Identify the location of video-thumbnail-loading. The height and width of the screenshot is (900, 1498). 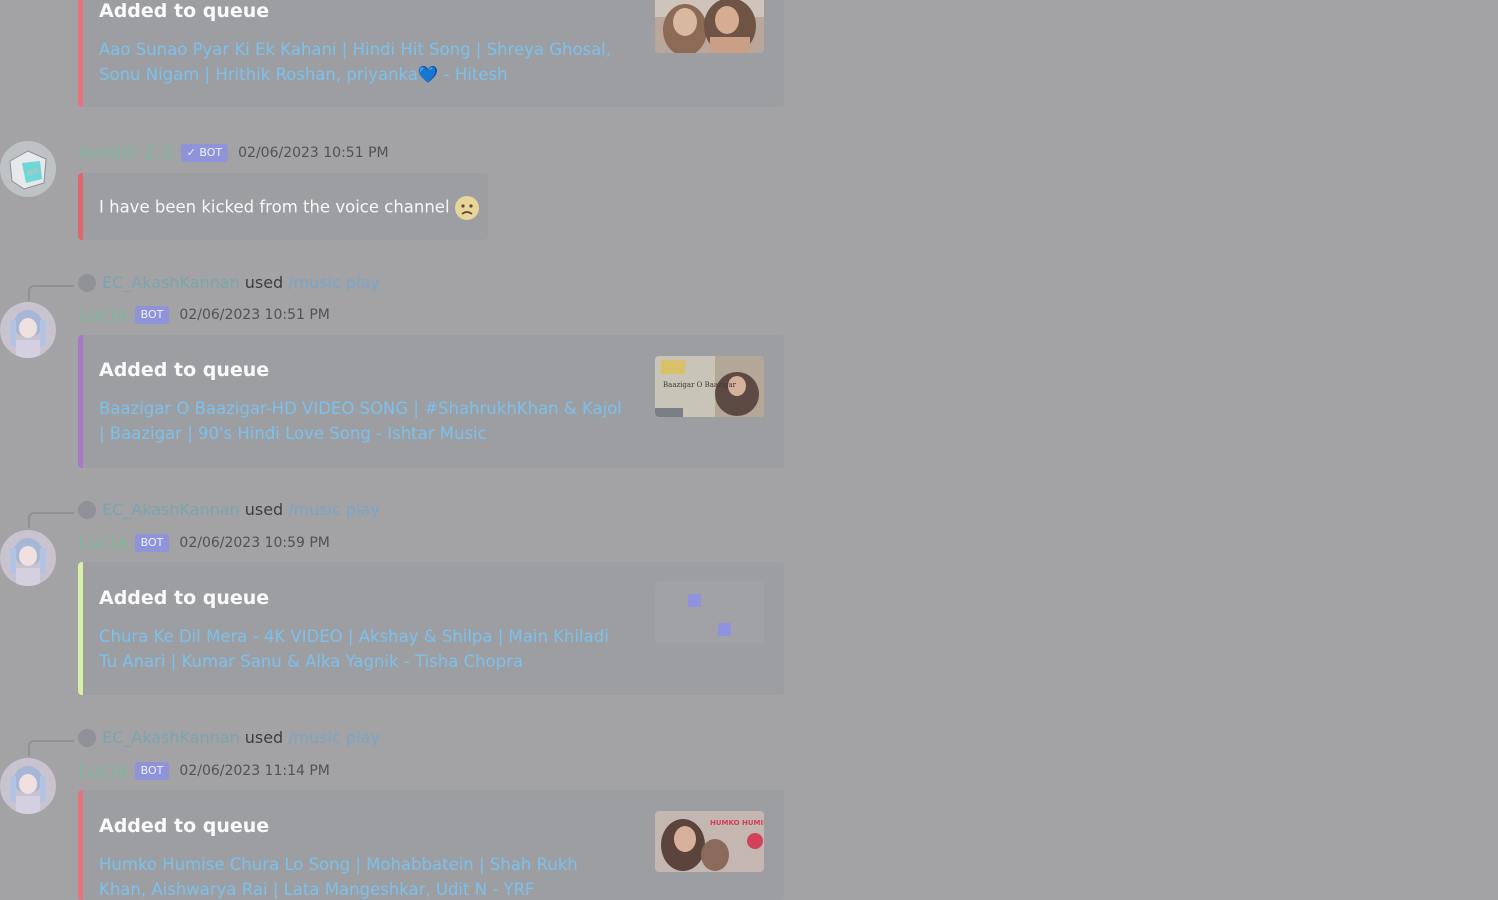
(709, 612).